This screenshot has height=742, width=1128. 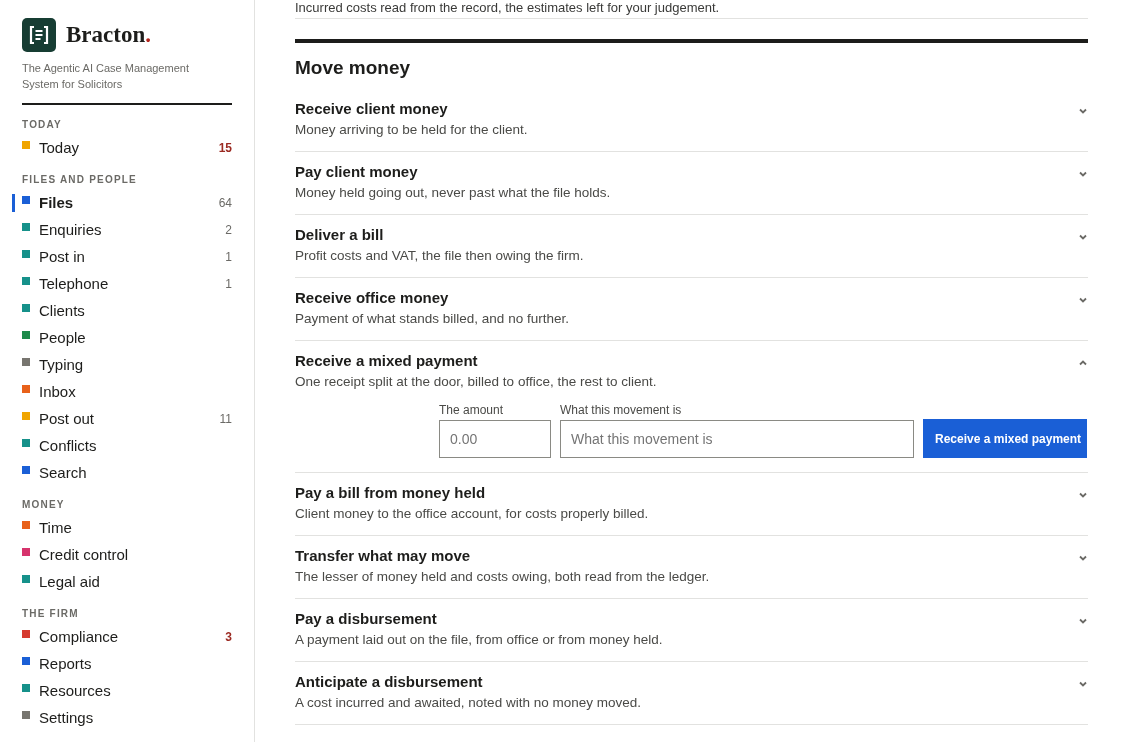 What do you see at coordinates (127, 310) in the screenshot?
I see `nav-item: Clients` at bounding box center [127, 310].